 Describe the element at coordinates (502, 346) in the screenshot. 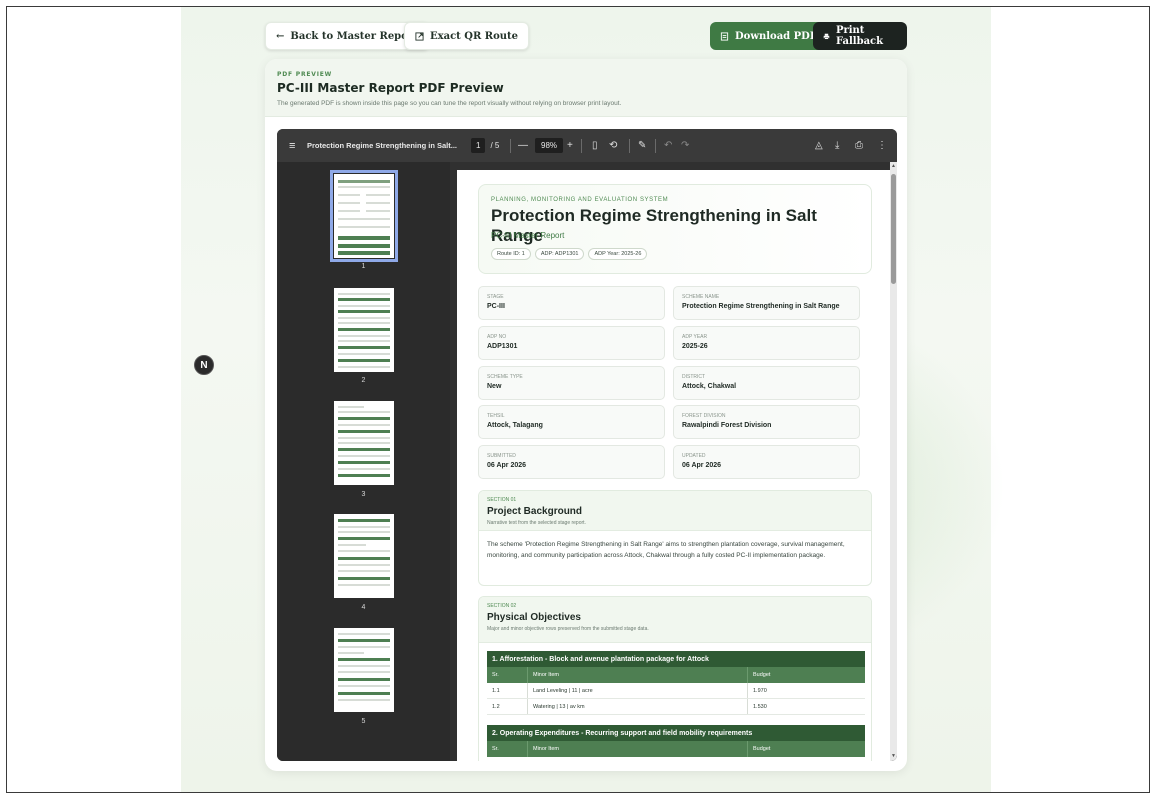

I see `field-value: ADP1301` at that location.